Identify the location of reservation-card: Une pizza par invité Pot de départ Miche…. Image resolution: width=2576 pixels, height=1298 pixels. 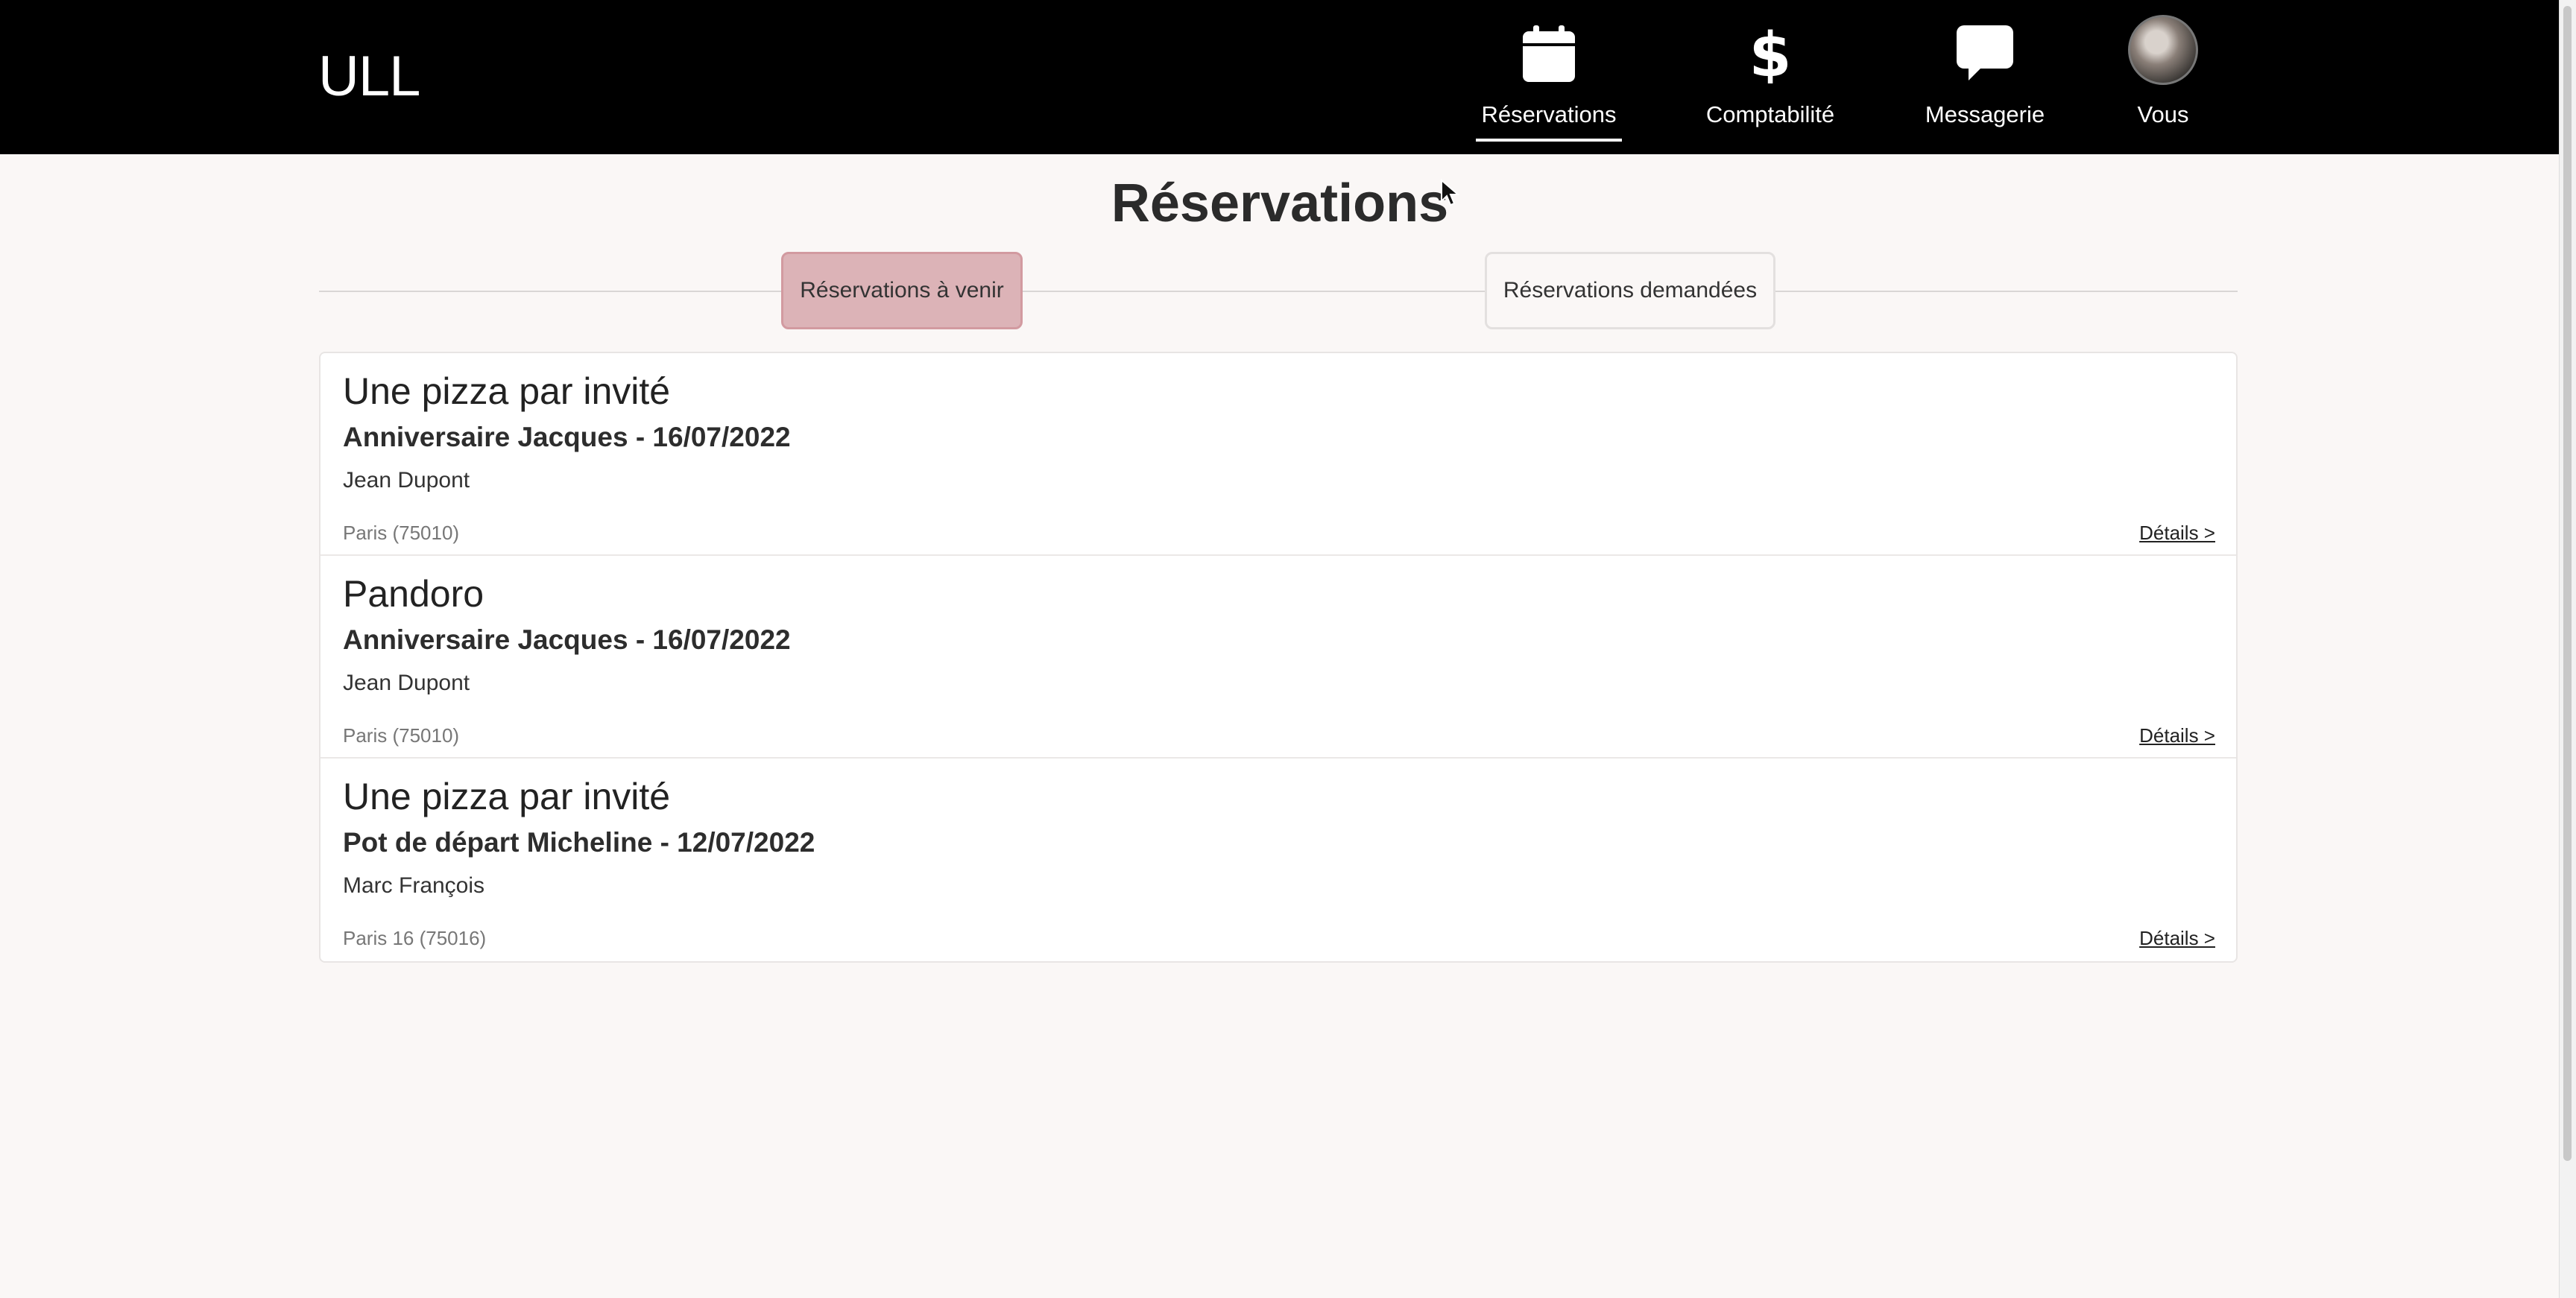
(1278, 860).